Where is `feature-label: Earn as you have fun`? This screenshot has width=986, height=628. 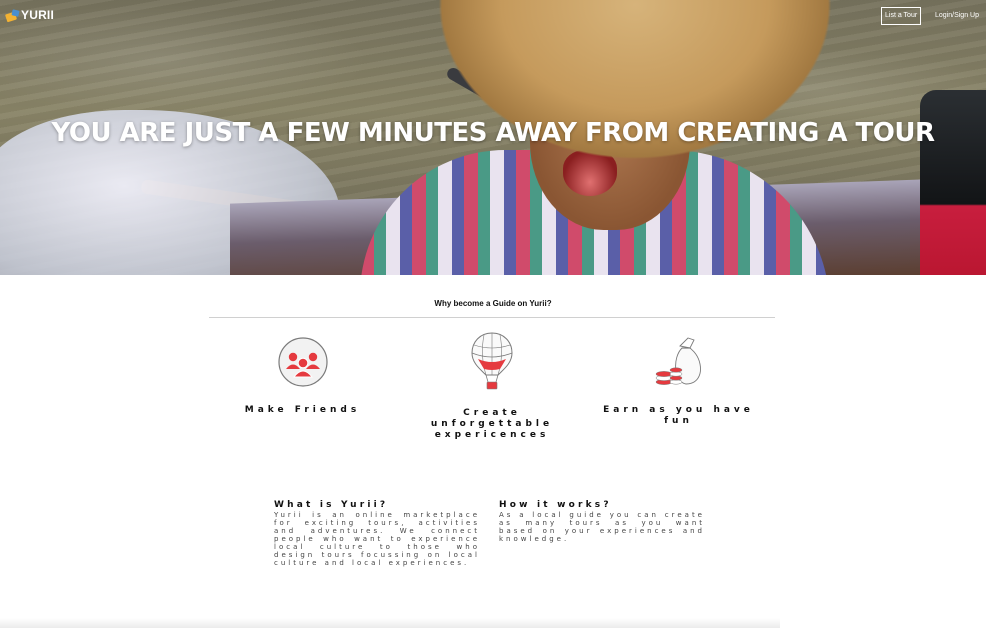
feature-label: Earn as you have fun is located at coordinates (678, 415).